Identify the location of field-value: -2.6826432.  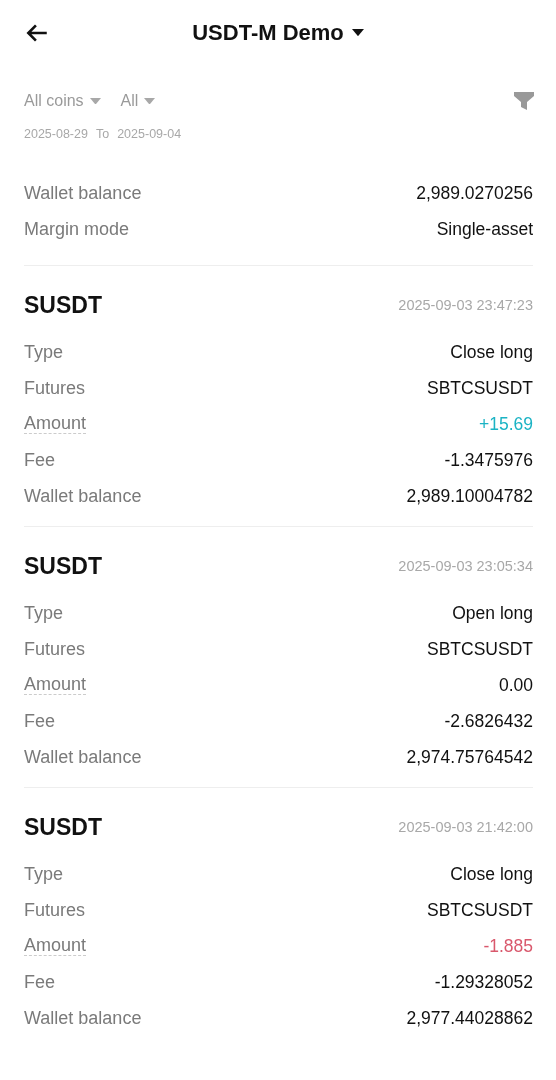
(488, 721).